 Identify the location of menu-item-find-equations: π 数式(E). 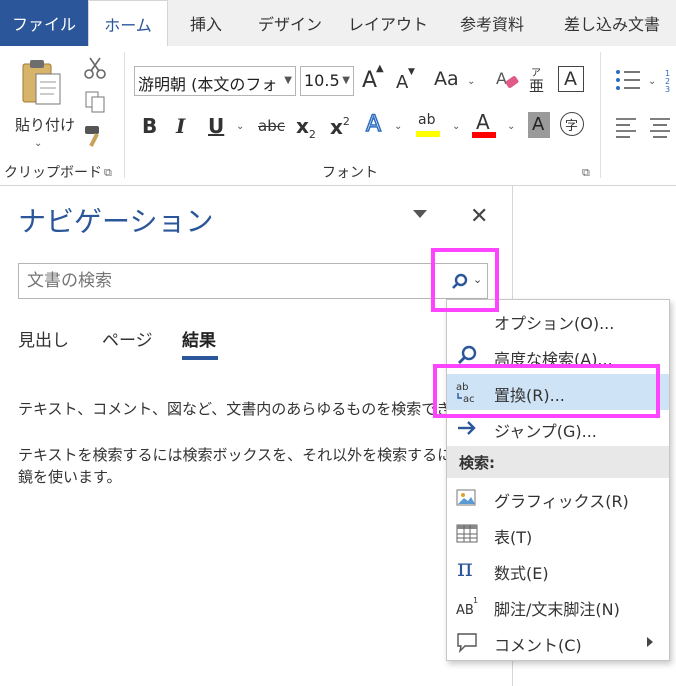
(558, 570).